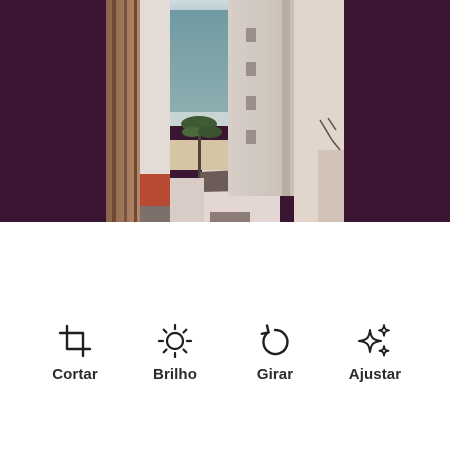 Image resolution: width=450 pixels, height=450 pixels. Describe the element at coordinates (375, 374) in the screenshot. I see `adjust-label: Ajustar` at that location.